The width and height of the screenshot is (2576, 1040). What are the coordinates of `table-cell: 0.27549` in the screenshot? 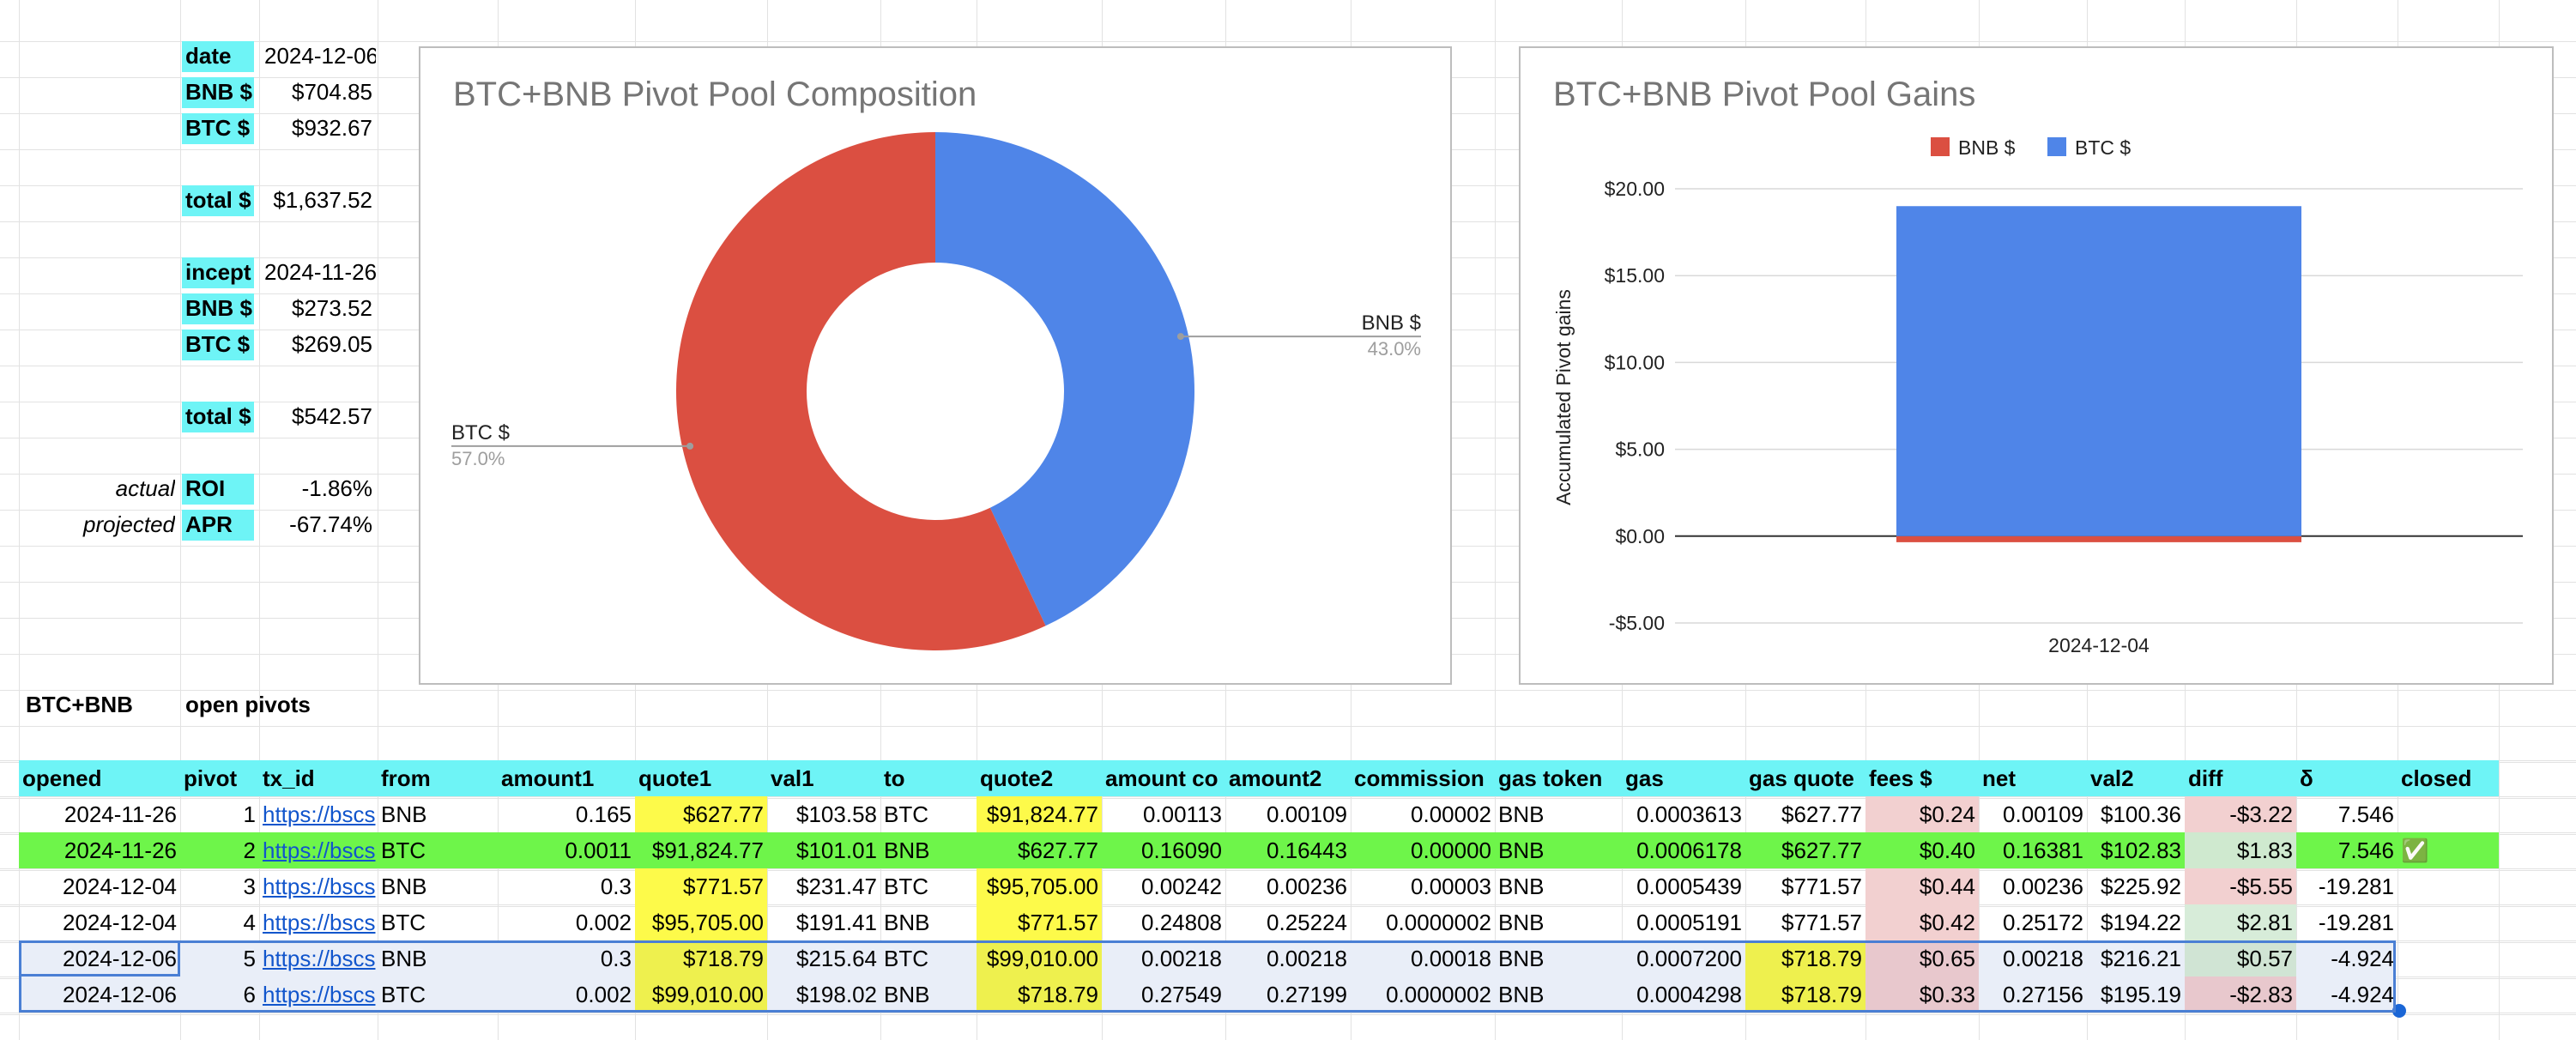 It's located at (1163, 995).